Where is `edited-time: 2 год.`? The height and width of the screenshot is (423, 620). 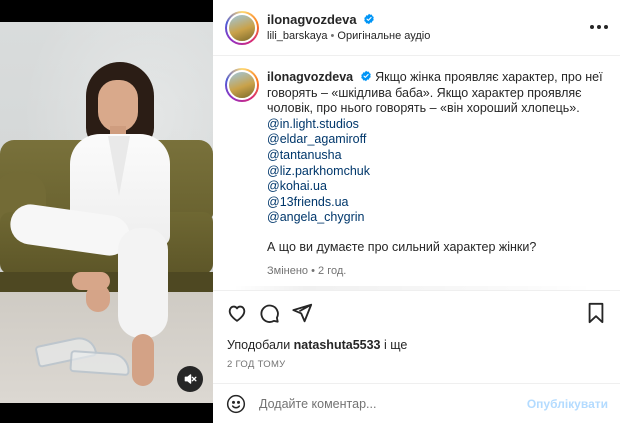 edited-time: 2 год. is located at coordinates (332, 270).